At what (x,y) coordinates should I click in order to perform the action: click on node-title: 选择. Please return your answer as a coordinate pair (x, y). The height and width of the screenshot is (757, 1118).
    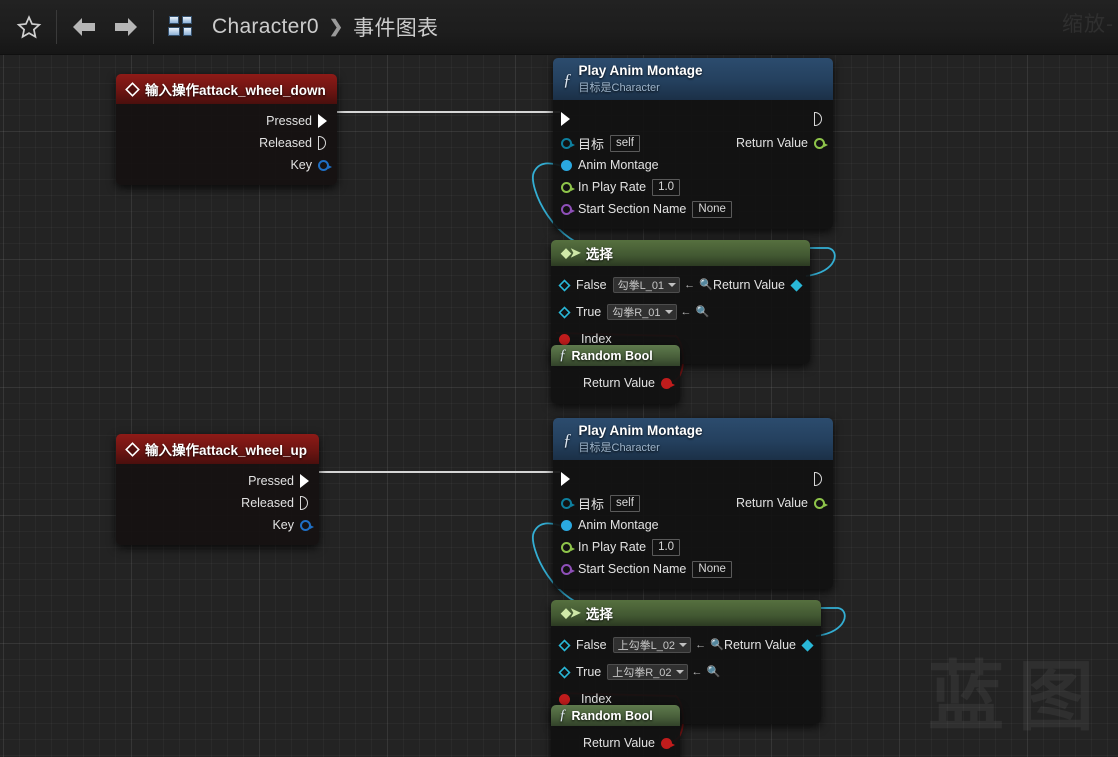
    Looking at the image, I should click on (599, 614).